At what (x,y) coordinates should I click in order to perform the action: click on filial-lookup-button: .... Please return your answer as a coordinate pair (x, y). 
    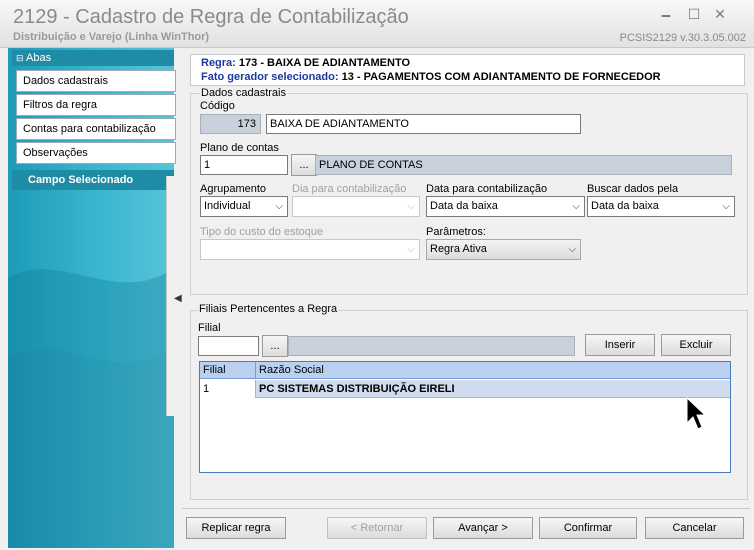
    Looking at the image, I should click on (275, 346).